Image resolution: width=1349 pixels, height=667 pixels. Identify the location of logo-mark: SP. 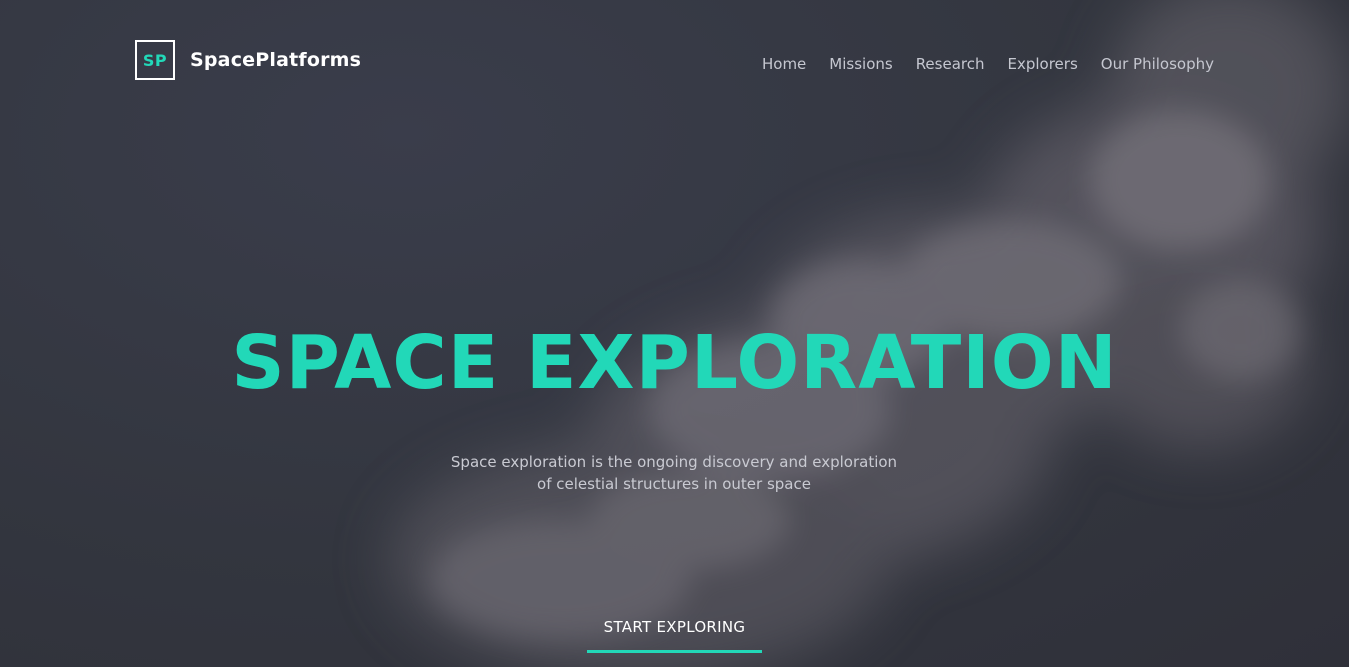
(155, 60).